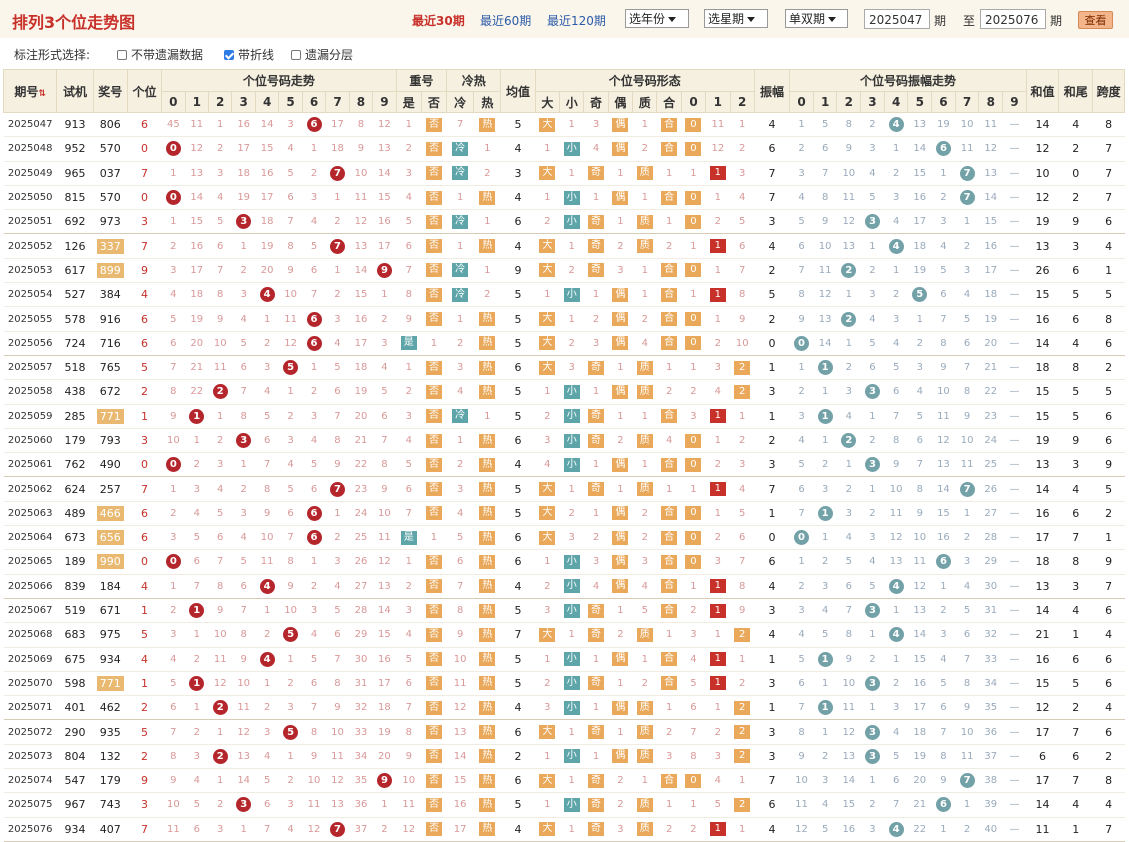 This screenshot has width=1129, height=842. Describe the element at coordinates (267, 173) in the screenshot. I see `trend-cell: 16` at that location.